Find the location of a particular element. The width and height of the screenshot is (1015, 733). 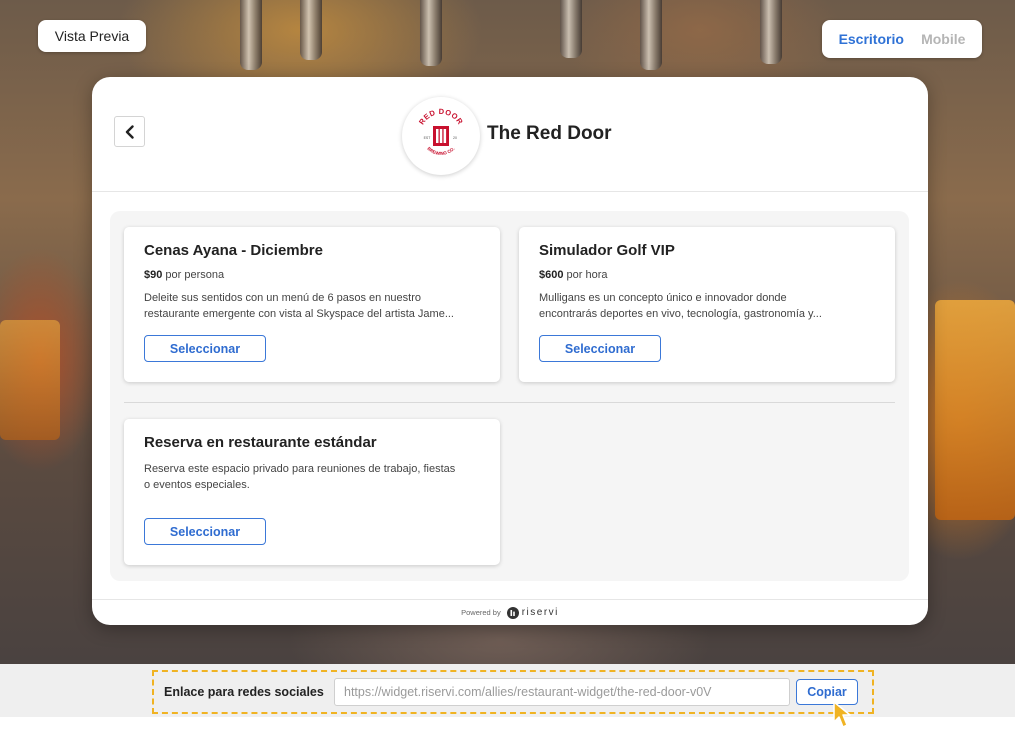

riservi-logo-icon is located at coordinates (512, 612).